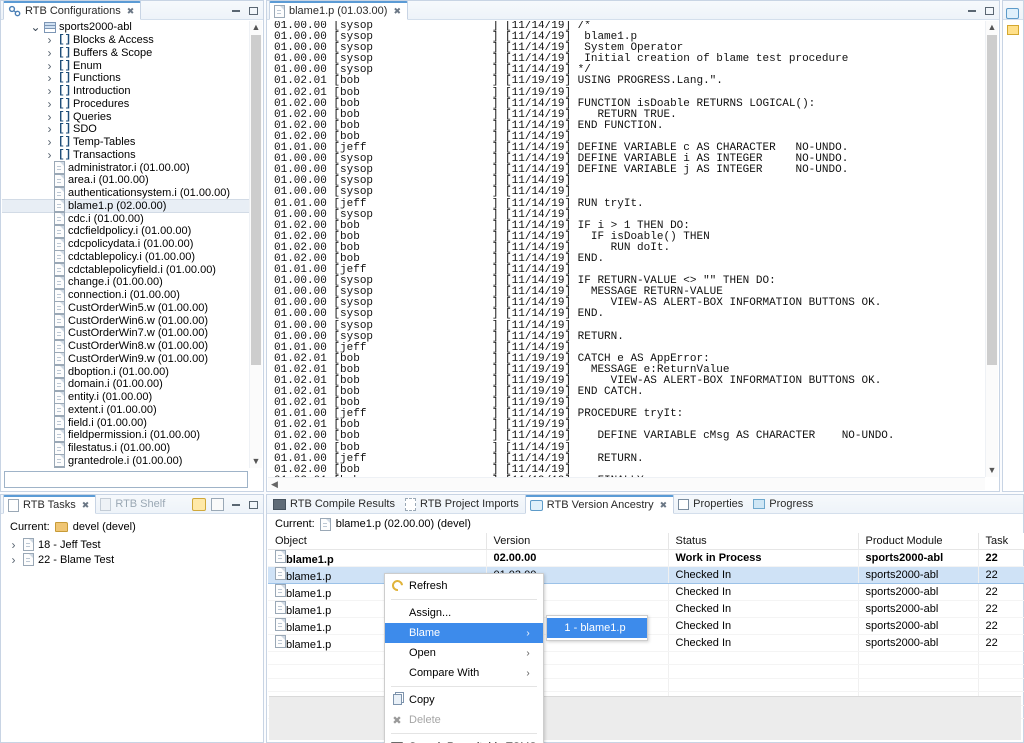 Image resolution: width=1024 pixels, height=743 pixels. I want to click on tree-file-item: CustOrderWin7.w (01.00.00), so click(132, 333).